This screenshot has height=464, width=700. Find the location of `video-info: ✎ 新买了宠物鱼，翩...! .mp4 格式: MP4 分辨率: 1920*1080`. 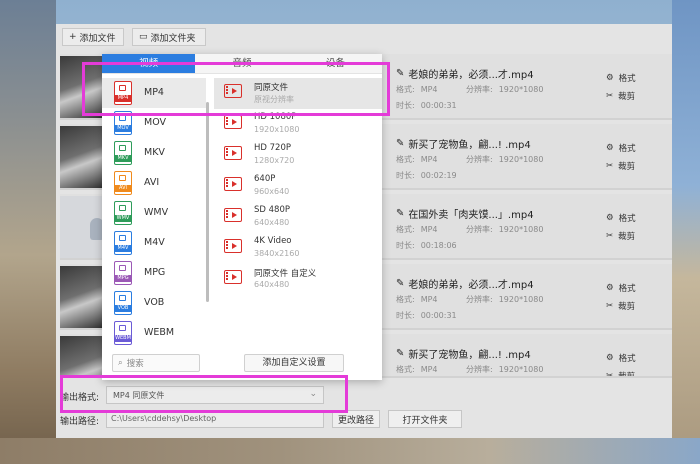

video-info: ✎ 新买了宠物鱼，翩...! .mp4 格式: MP4 分辨率: 1920*1080 is located at coordinates (496, 355).